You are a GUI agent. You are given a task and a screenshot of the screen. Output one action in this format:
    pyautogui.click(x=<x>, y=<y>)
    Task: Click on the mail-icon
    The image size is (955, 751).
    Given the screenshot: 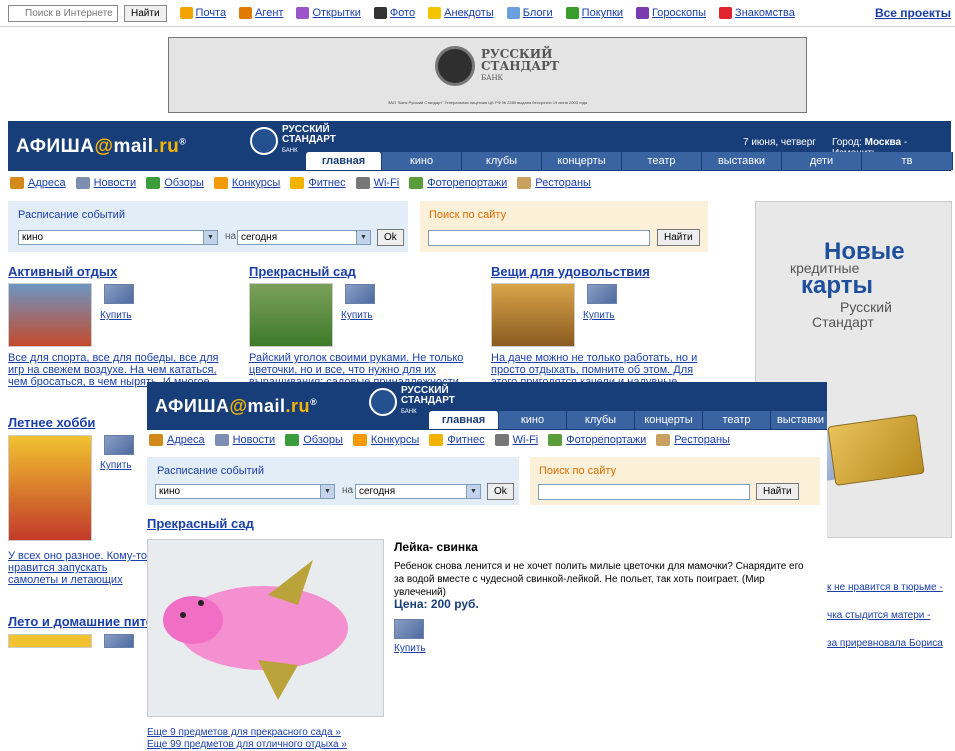 What is the action you would take?
    pyautogui.click(x=186, y=13)
    